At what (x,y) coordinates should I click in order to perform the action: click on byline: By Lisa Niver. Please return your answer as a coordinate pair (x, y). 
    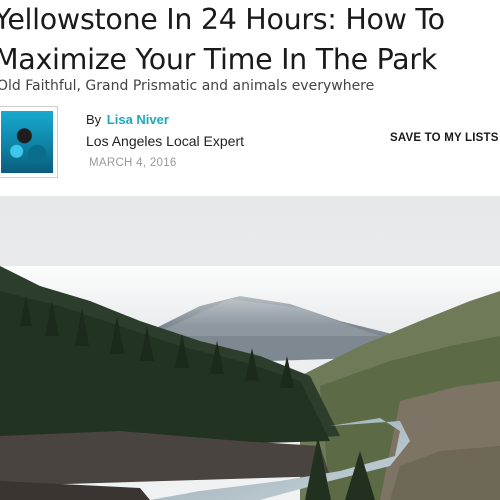
    Looking at the image, I should click on (127, 119).